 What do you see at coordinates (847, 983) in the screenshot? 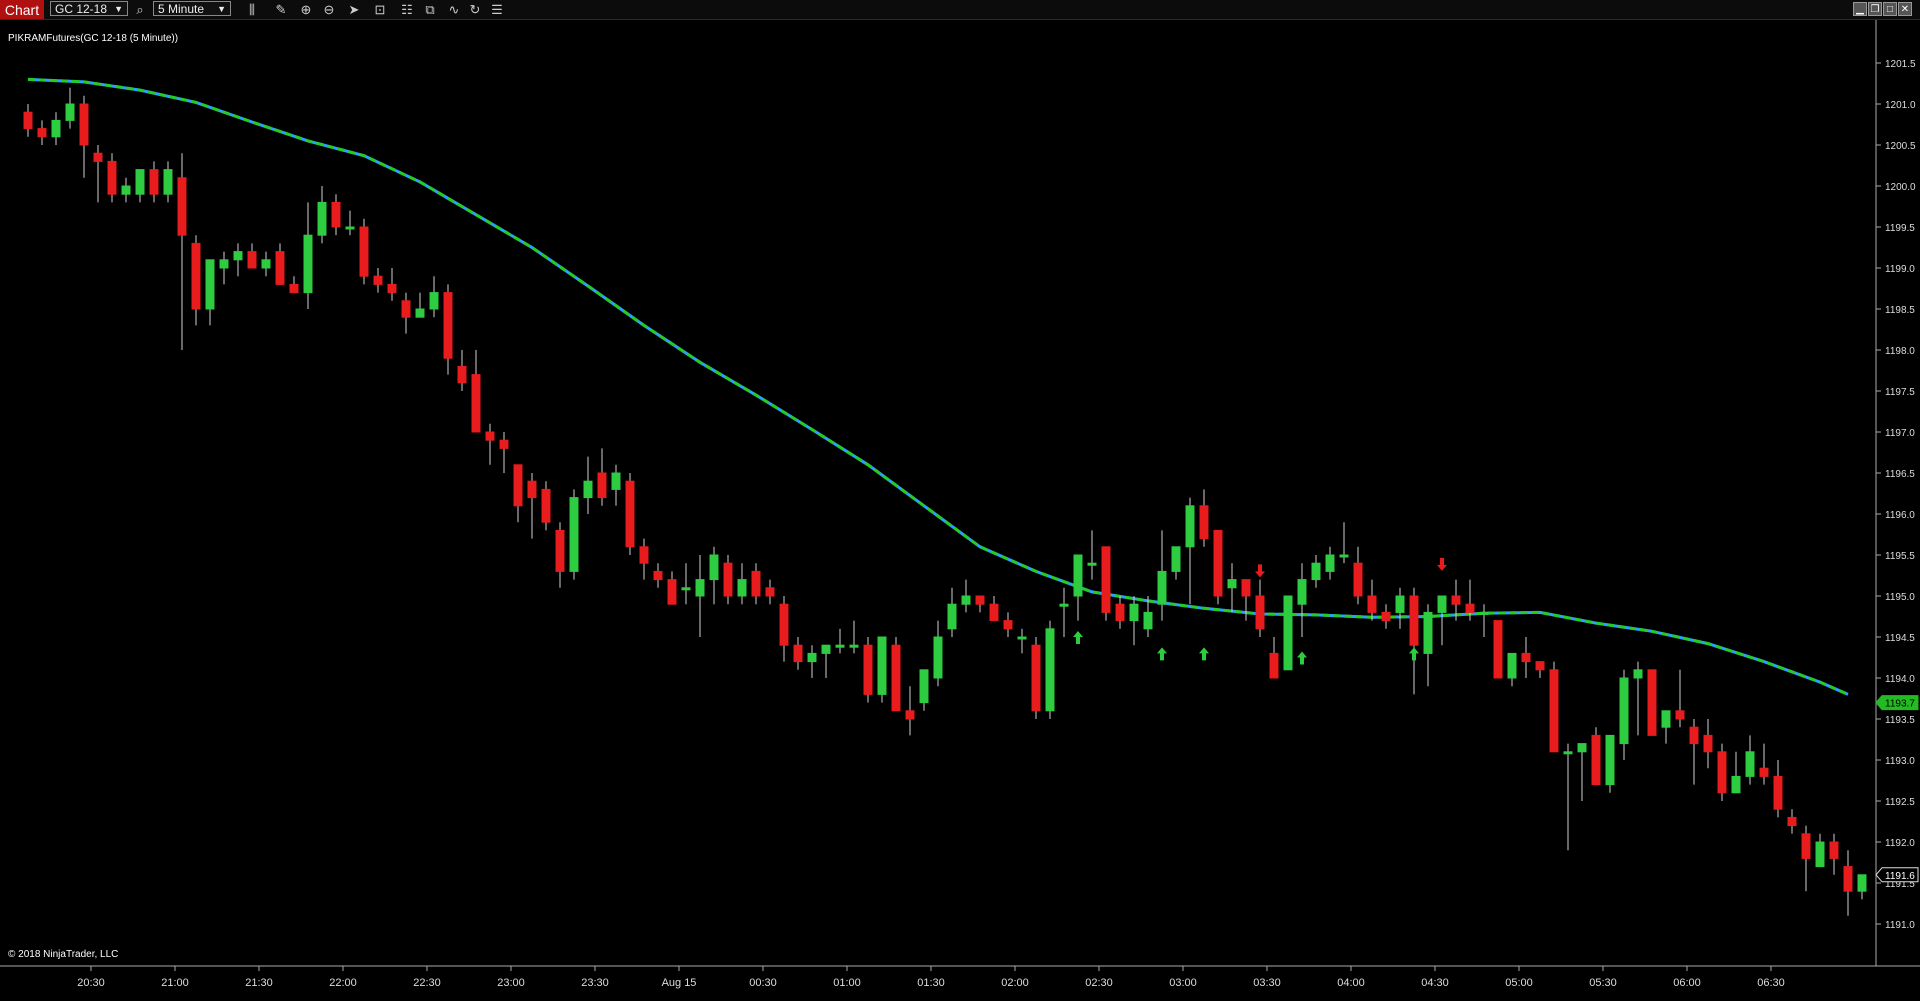
I see `x-tick-label: 01:00` at bounding box center [847, 983].